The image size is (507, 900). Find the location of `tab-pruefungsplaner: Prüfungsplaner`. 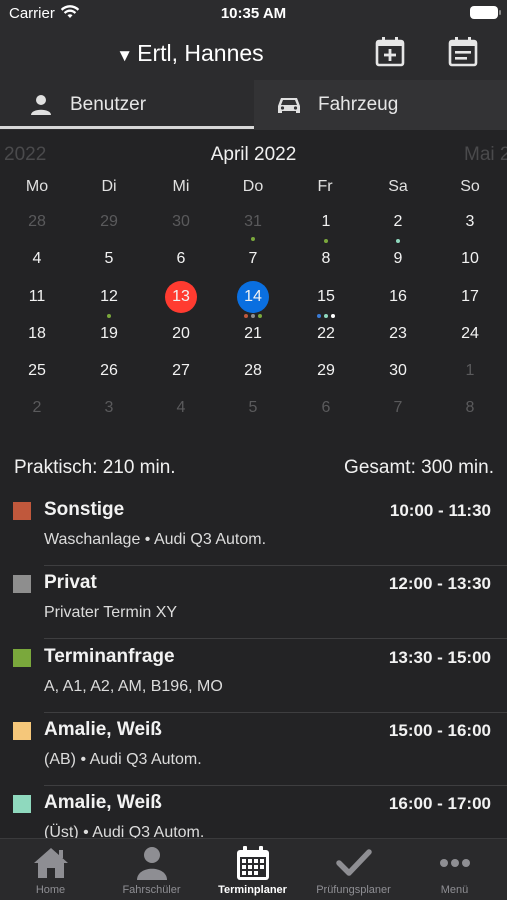

tab-pruefungsplaner: Prüfungsplaner is located at coordinates (353, 869).